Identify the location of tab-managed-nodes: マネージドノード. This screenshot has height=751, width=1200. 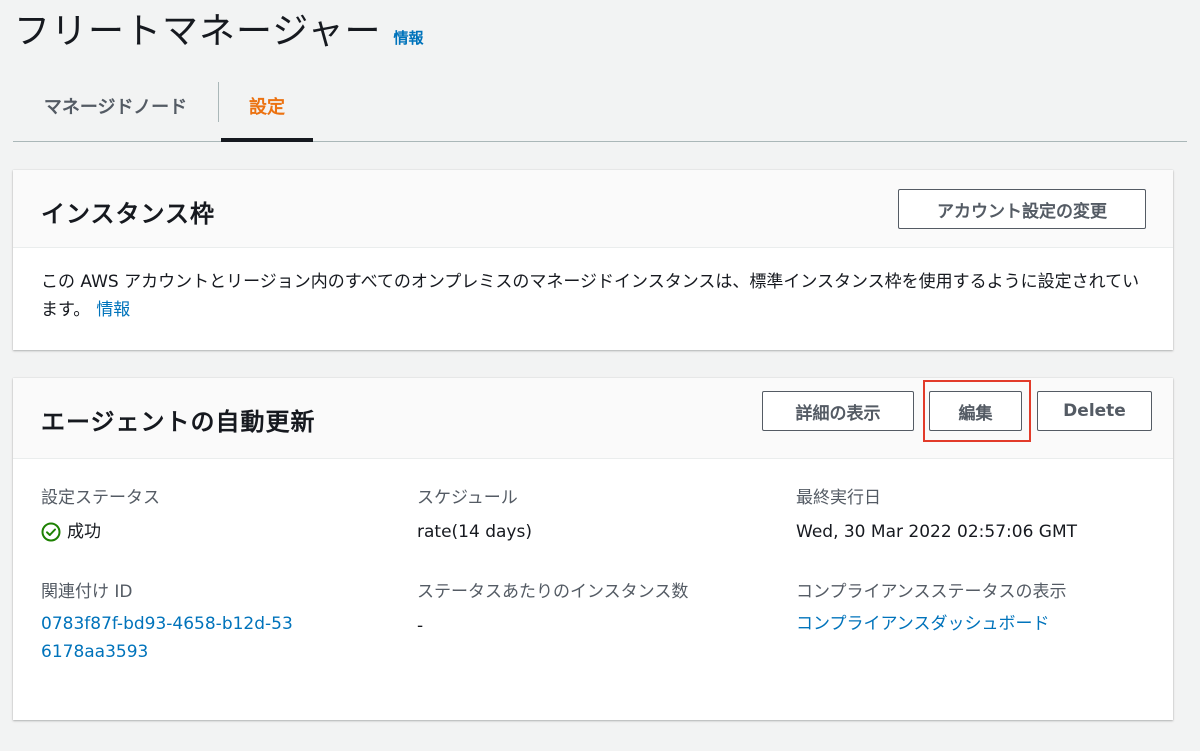
(115, 105).